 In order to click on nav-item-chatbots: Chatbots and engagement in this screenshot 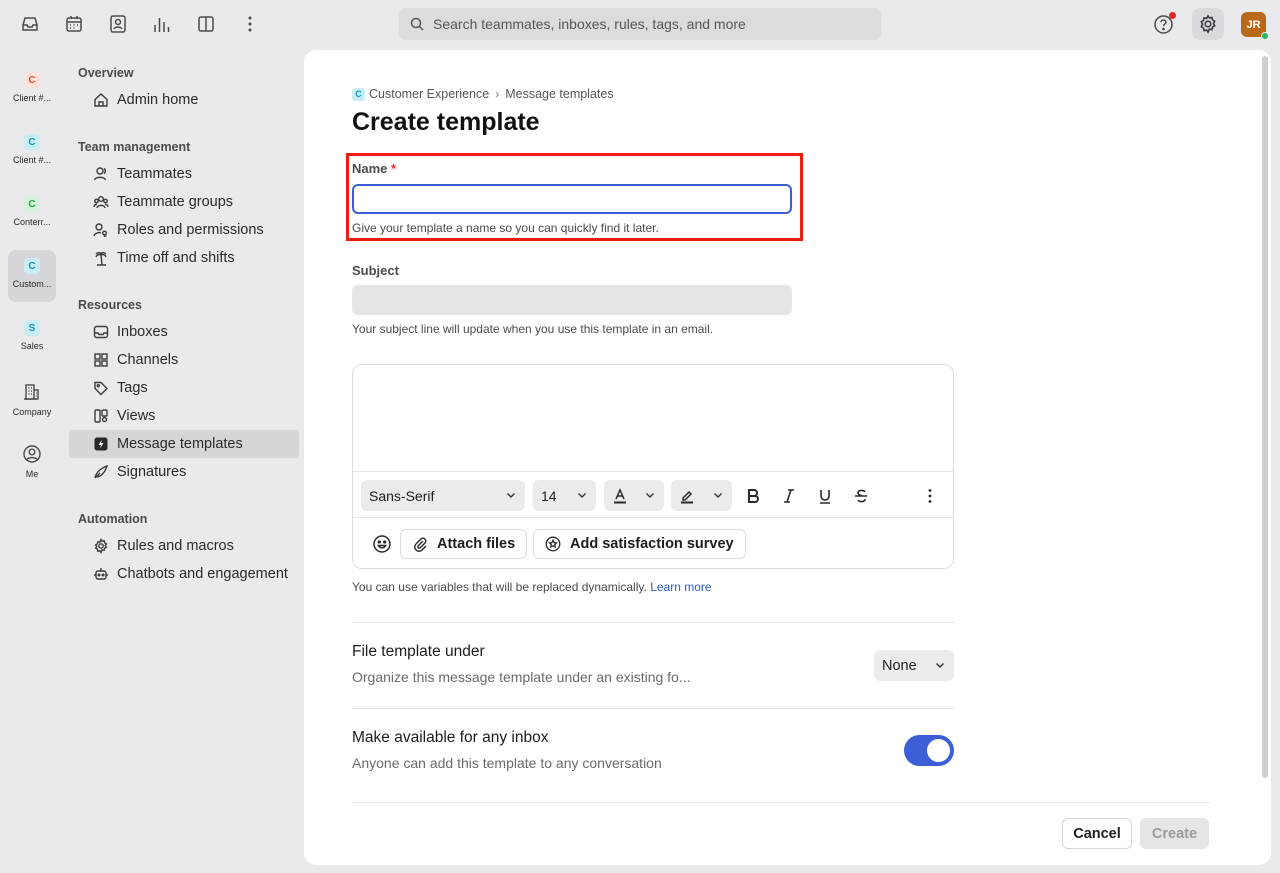, I will do `click(184, 574)`.